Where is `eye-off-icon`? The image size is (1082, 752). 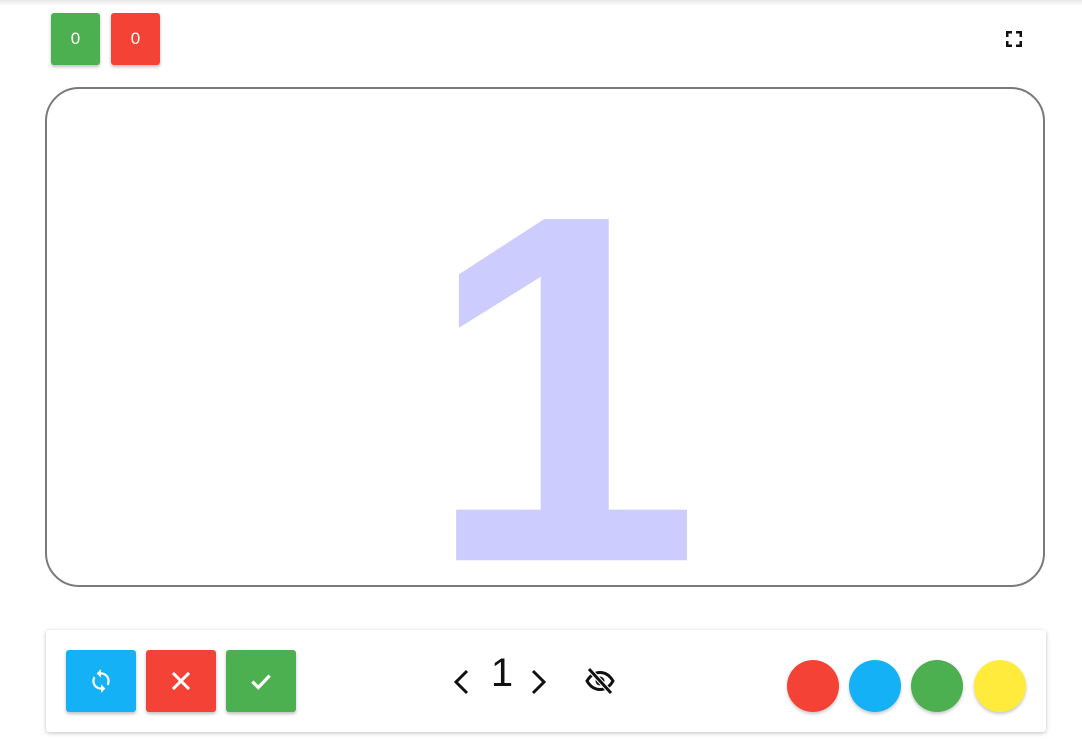
eye-off-icon is located at coordinates (600, 681).